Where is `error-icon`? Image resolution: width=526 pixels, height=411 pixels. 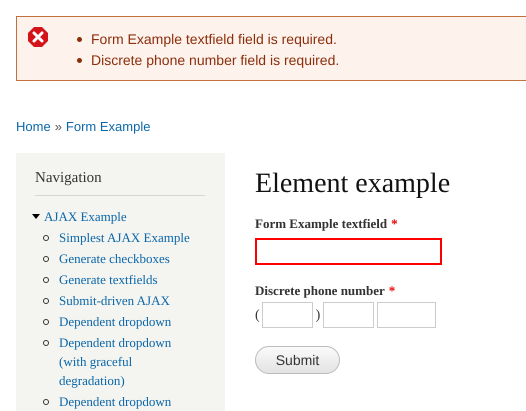 error-icon is located at coordinates (38, 37).